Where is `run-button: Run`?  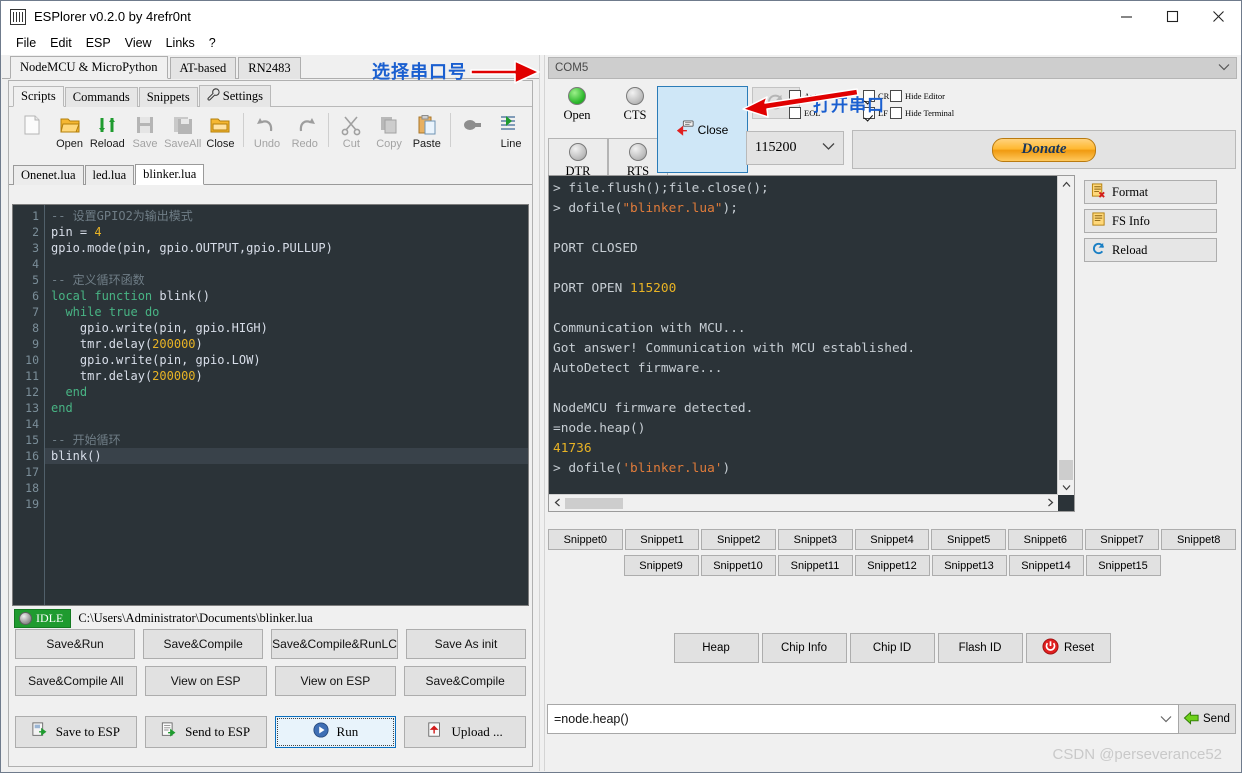
run-button: Run is located at coordinates (335, 732).